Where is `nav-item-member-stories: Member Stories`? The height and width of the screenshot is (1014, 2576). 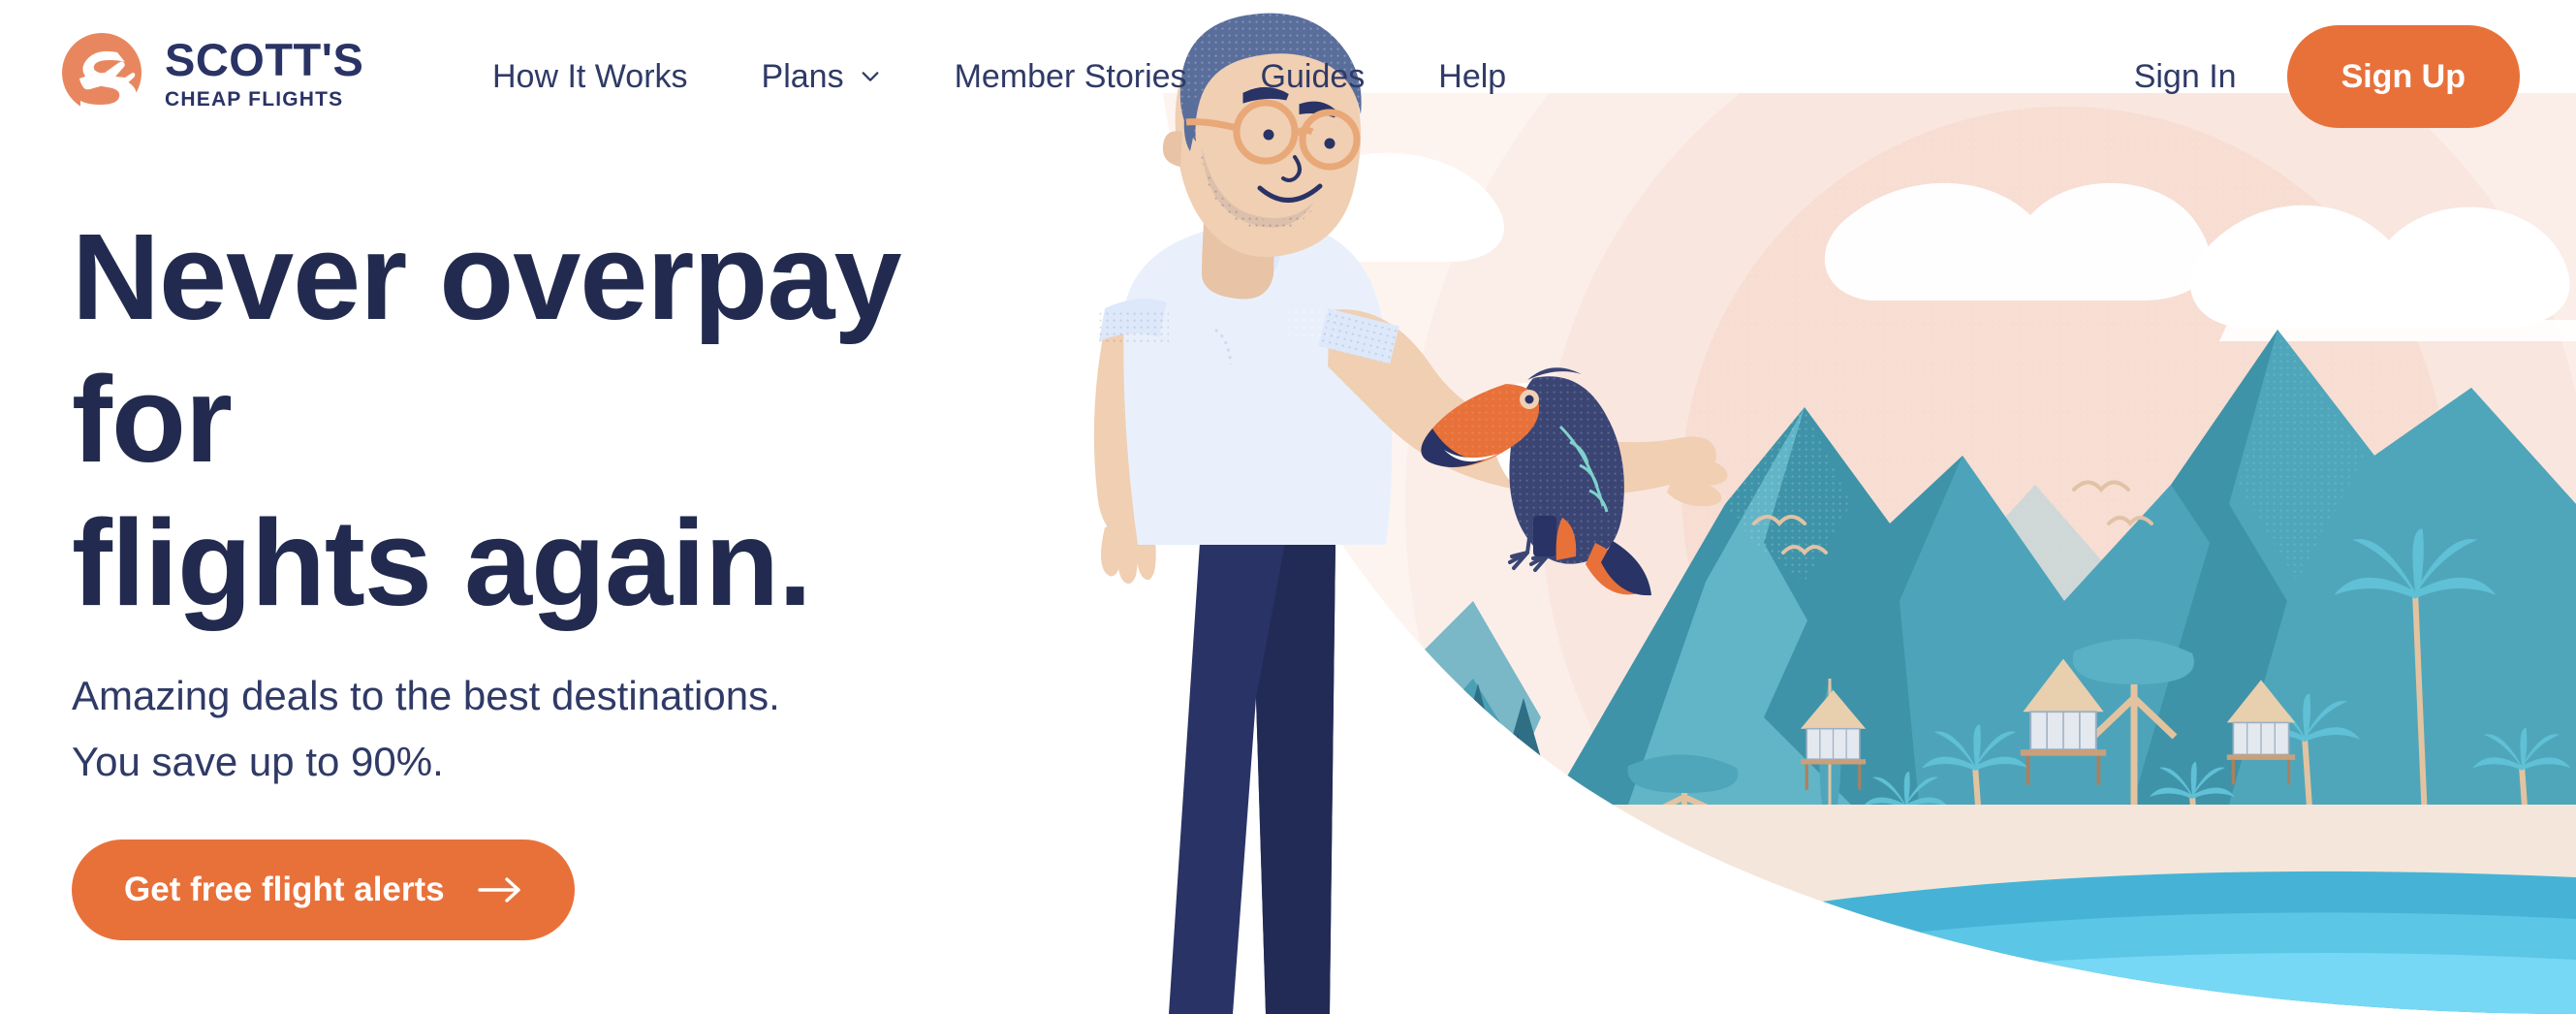
nav-item-member-stories: Member Stories is located at coordinates (1071, 77).